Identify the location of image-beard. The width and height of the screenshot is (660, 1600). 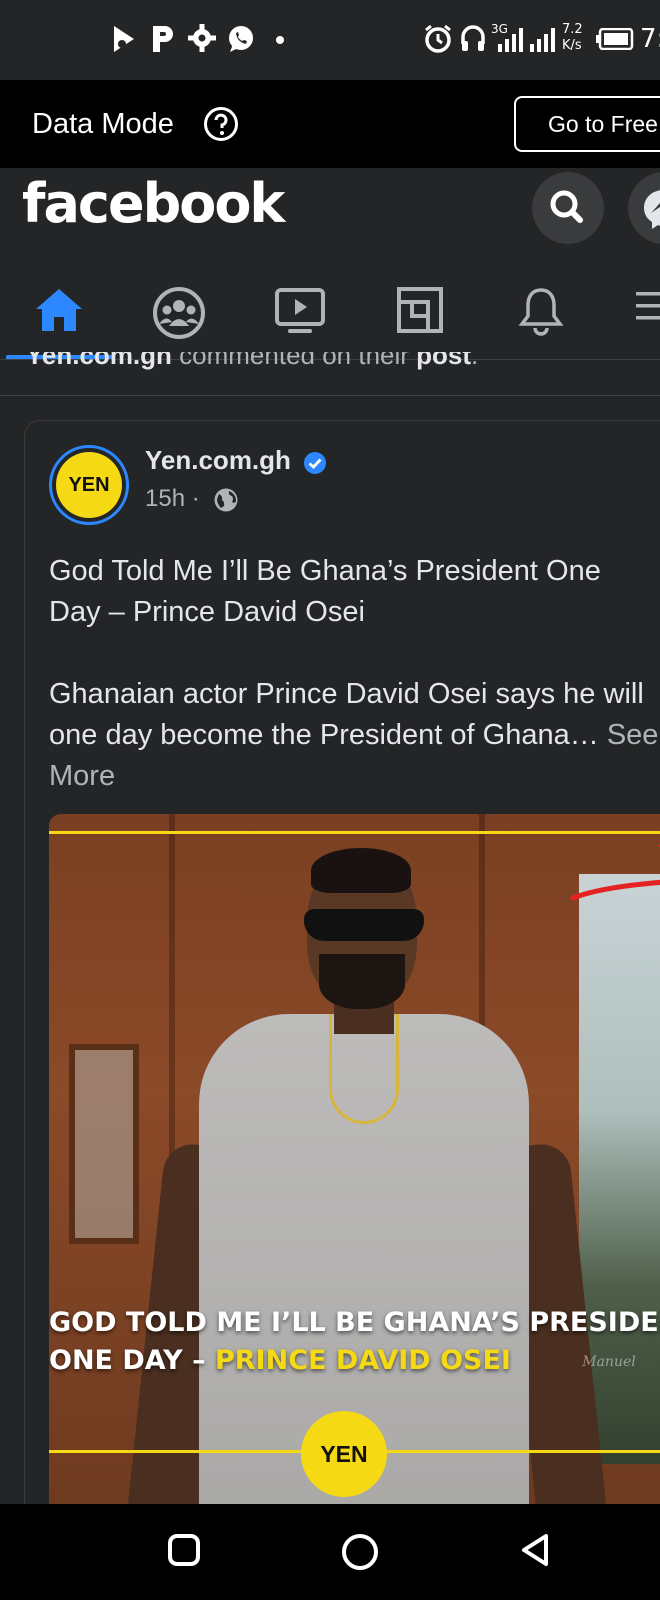
(362, 981).